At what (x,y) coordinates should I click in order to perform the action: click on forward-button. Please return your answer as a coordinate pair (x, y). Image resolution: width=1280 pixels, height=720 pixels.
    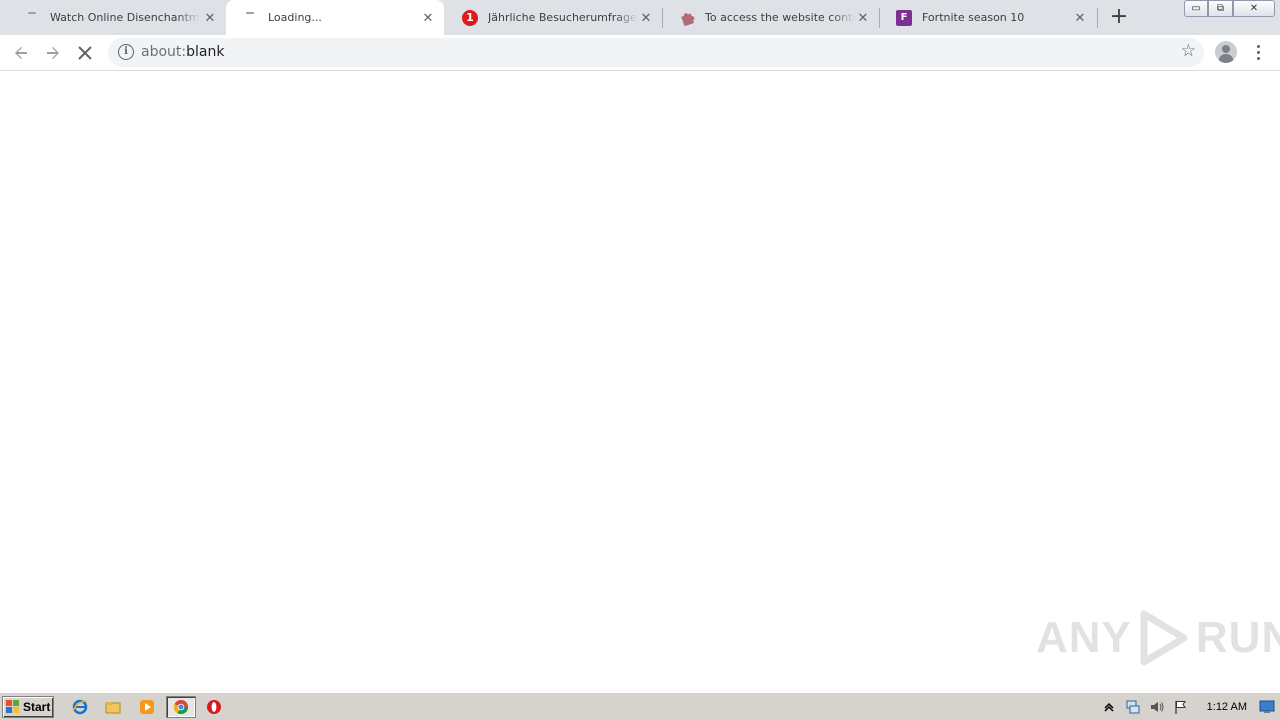
    Looking at the image, I should click on (53, 53).